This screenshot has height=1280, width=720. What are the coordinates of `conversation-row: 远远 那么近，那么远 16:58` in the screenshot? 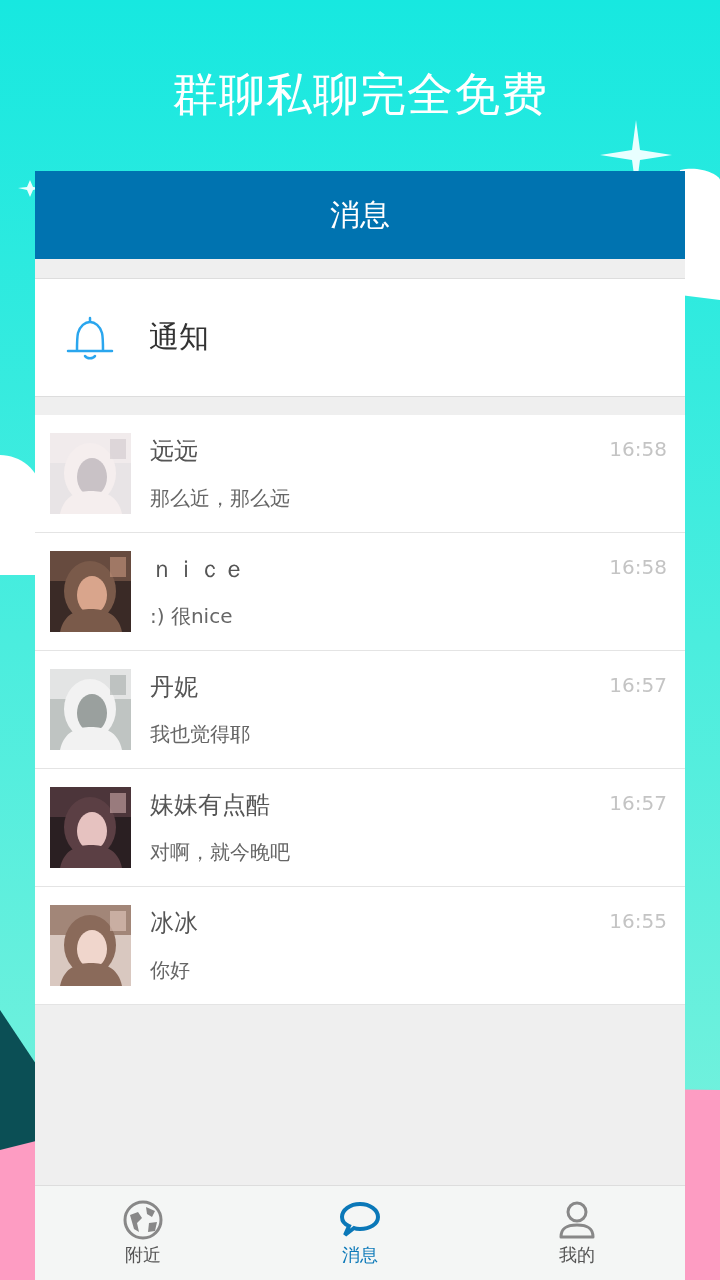 It's located at (360, 474).